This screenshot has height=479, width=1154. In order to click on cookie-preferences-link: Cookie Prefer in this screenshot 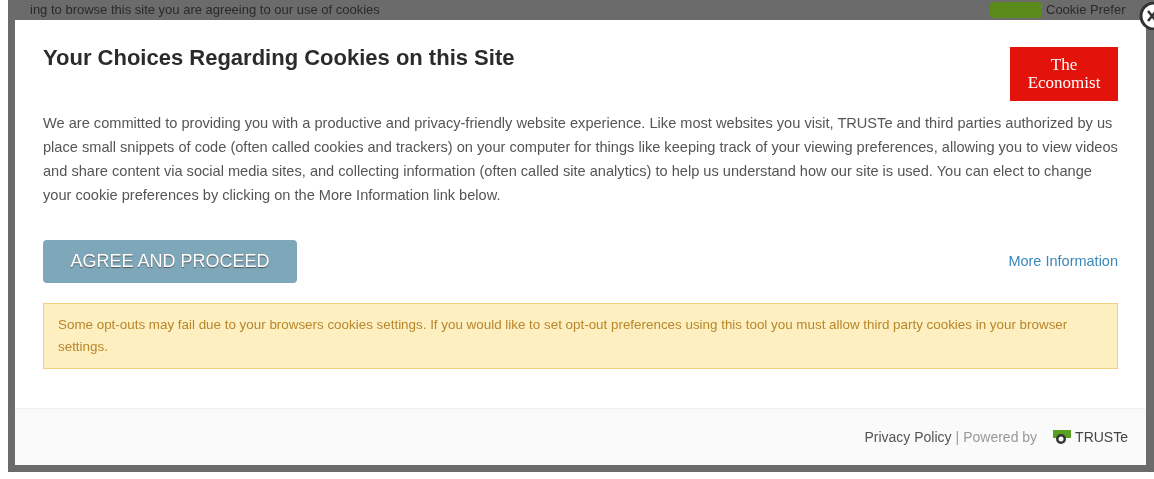, I will do `click(1086, 10)`.